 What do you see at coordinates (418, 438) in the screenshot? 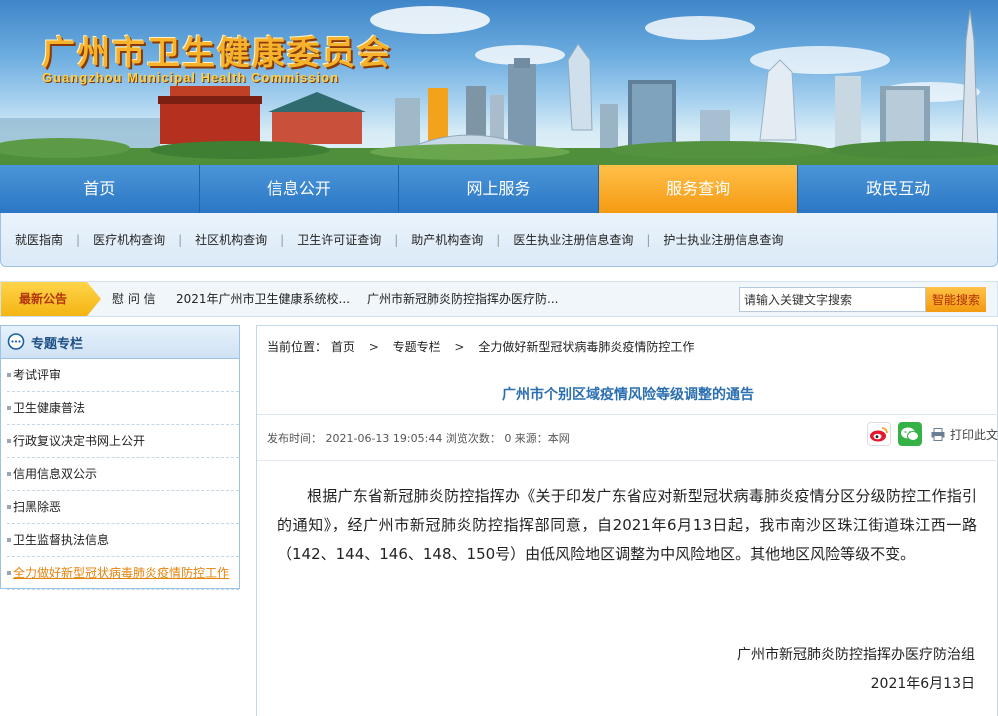
I see `article-meta: 发布时间： 2021-06-13 19:05:44 浏览次数： 0 来源：本网` at bounding box center [418, 438].